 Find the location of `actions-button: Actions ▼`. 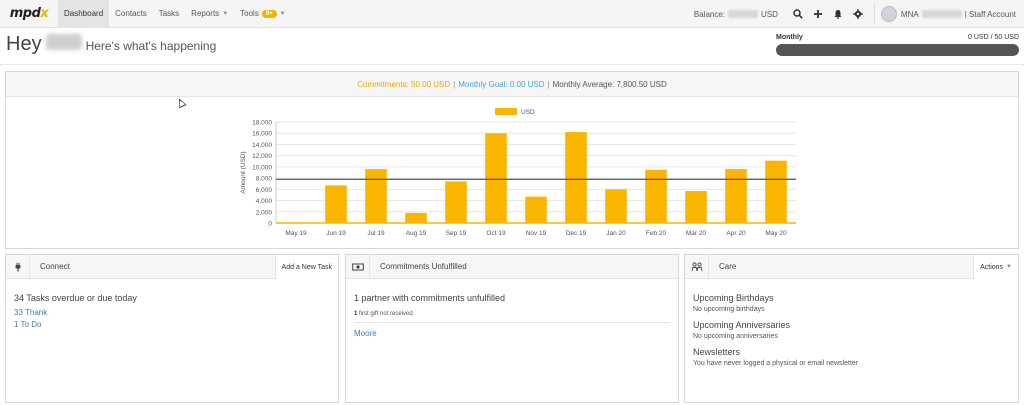

actions-button: Actions ▼ is located at coordinates (995, 267).